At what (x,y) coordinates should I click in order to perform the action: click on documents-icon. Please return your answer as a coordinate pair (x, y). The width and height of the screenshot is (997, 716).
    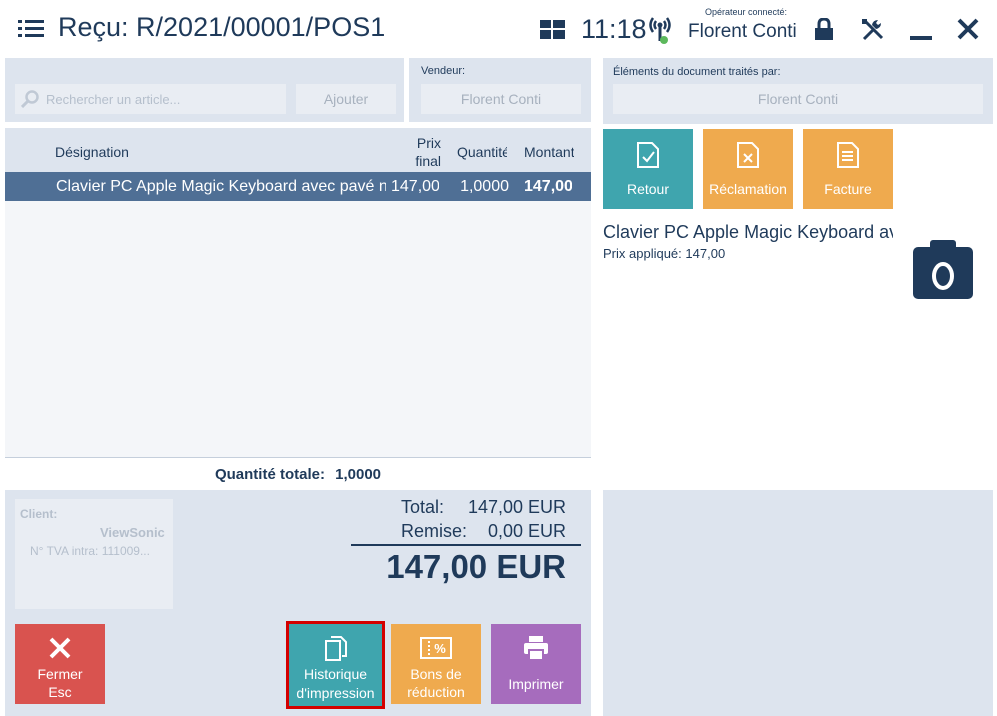
    Looking at the image, I should click on (335, 648).